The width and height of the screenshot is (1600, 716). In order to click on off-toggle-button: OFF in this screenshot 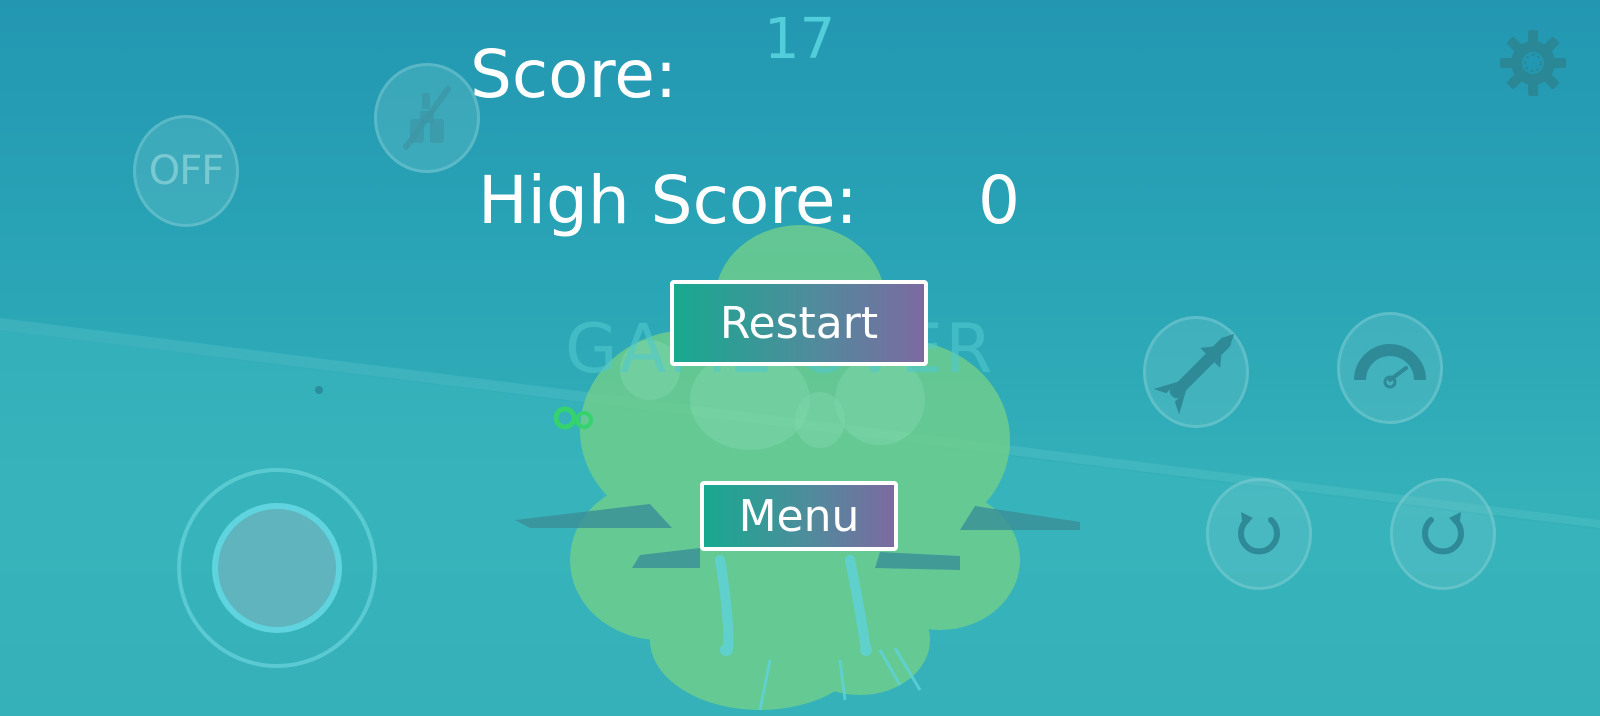, I will do `click(186, 171)`.